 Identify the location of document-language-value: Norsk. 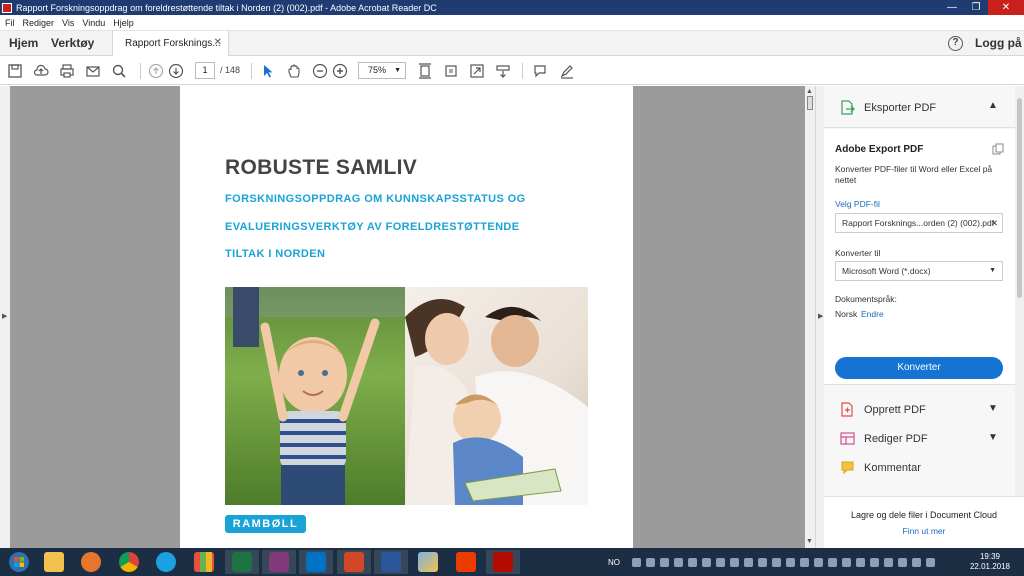
(846, 314).